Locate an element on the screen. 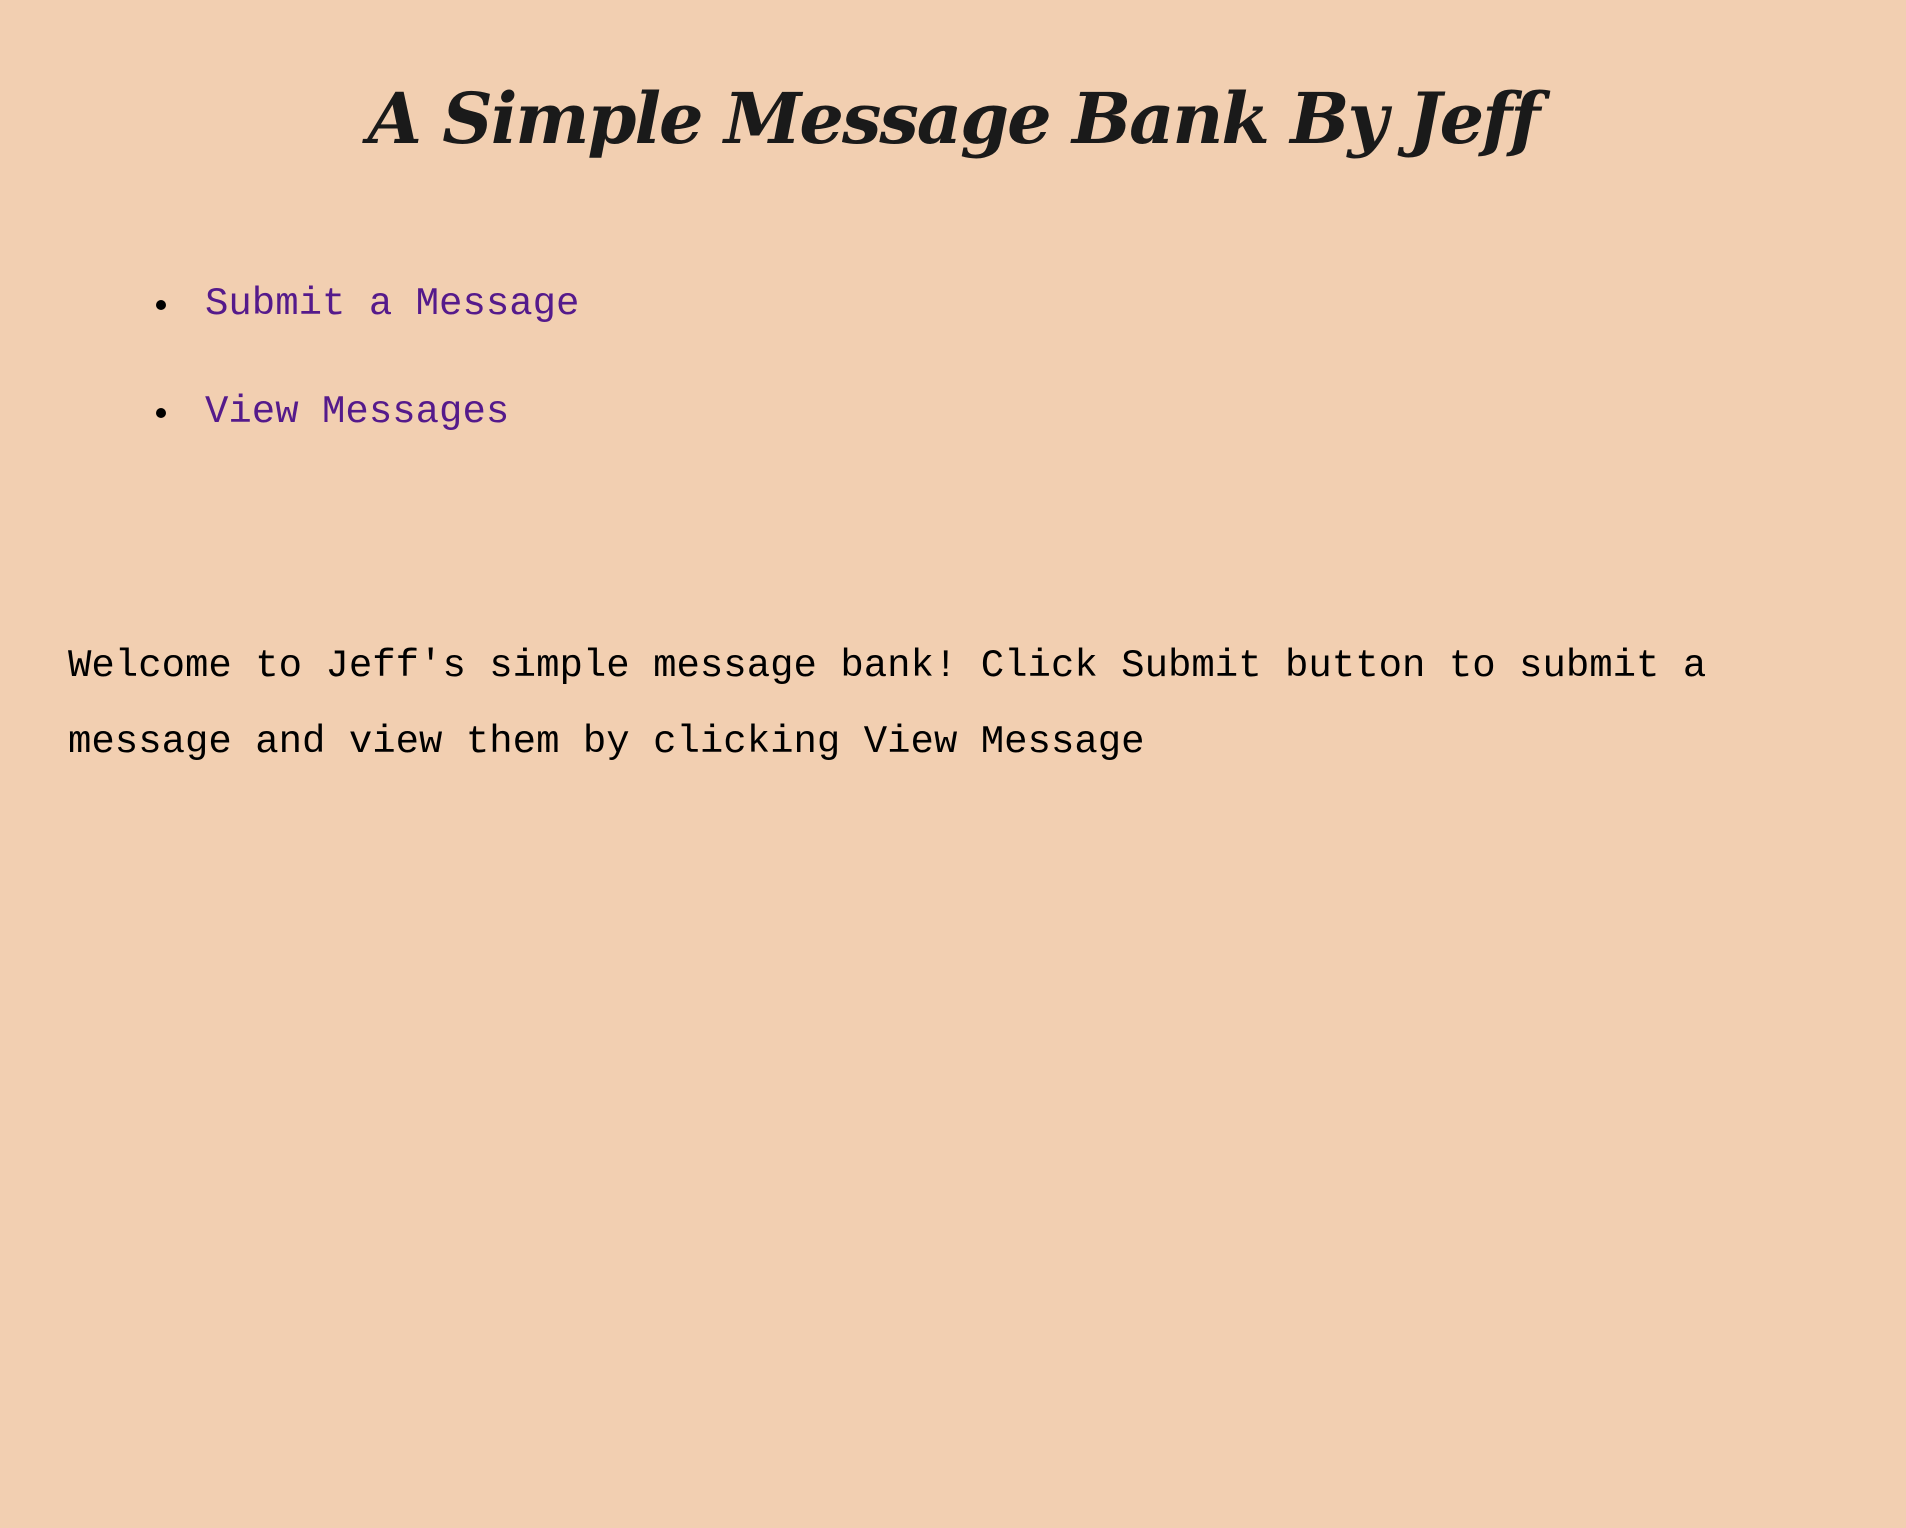  page-title: A Simple Message Bank By Jeff is located at coordinates (954, 118).